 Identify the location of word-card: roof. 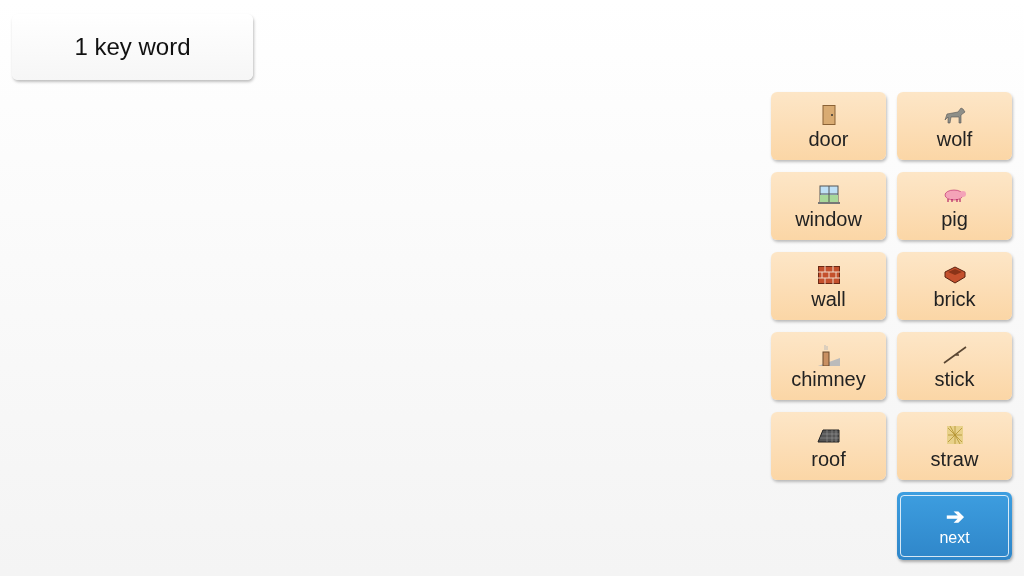
(828, 446).